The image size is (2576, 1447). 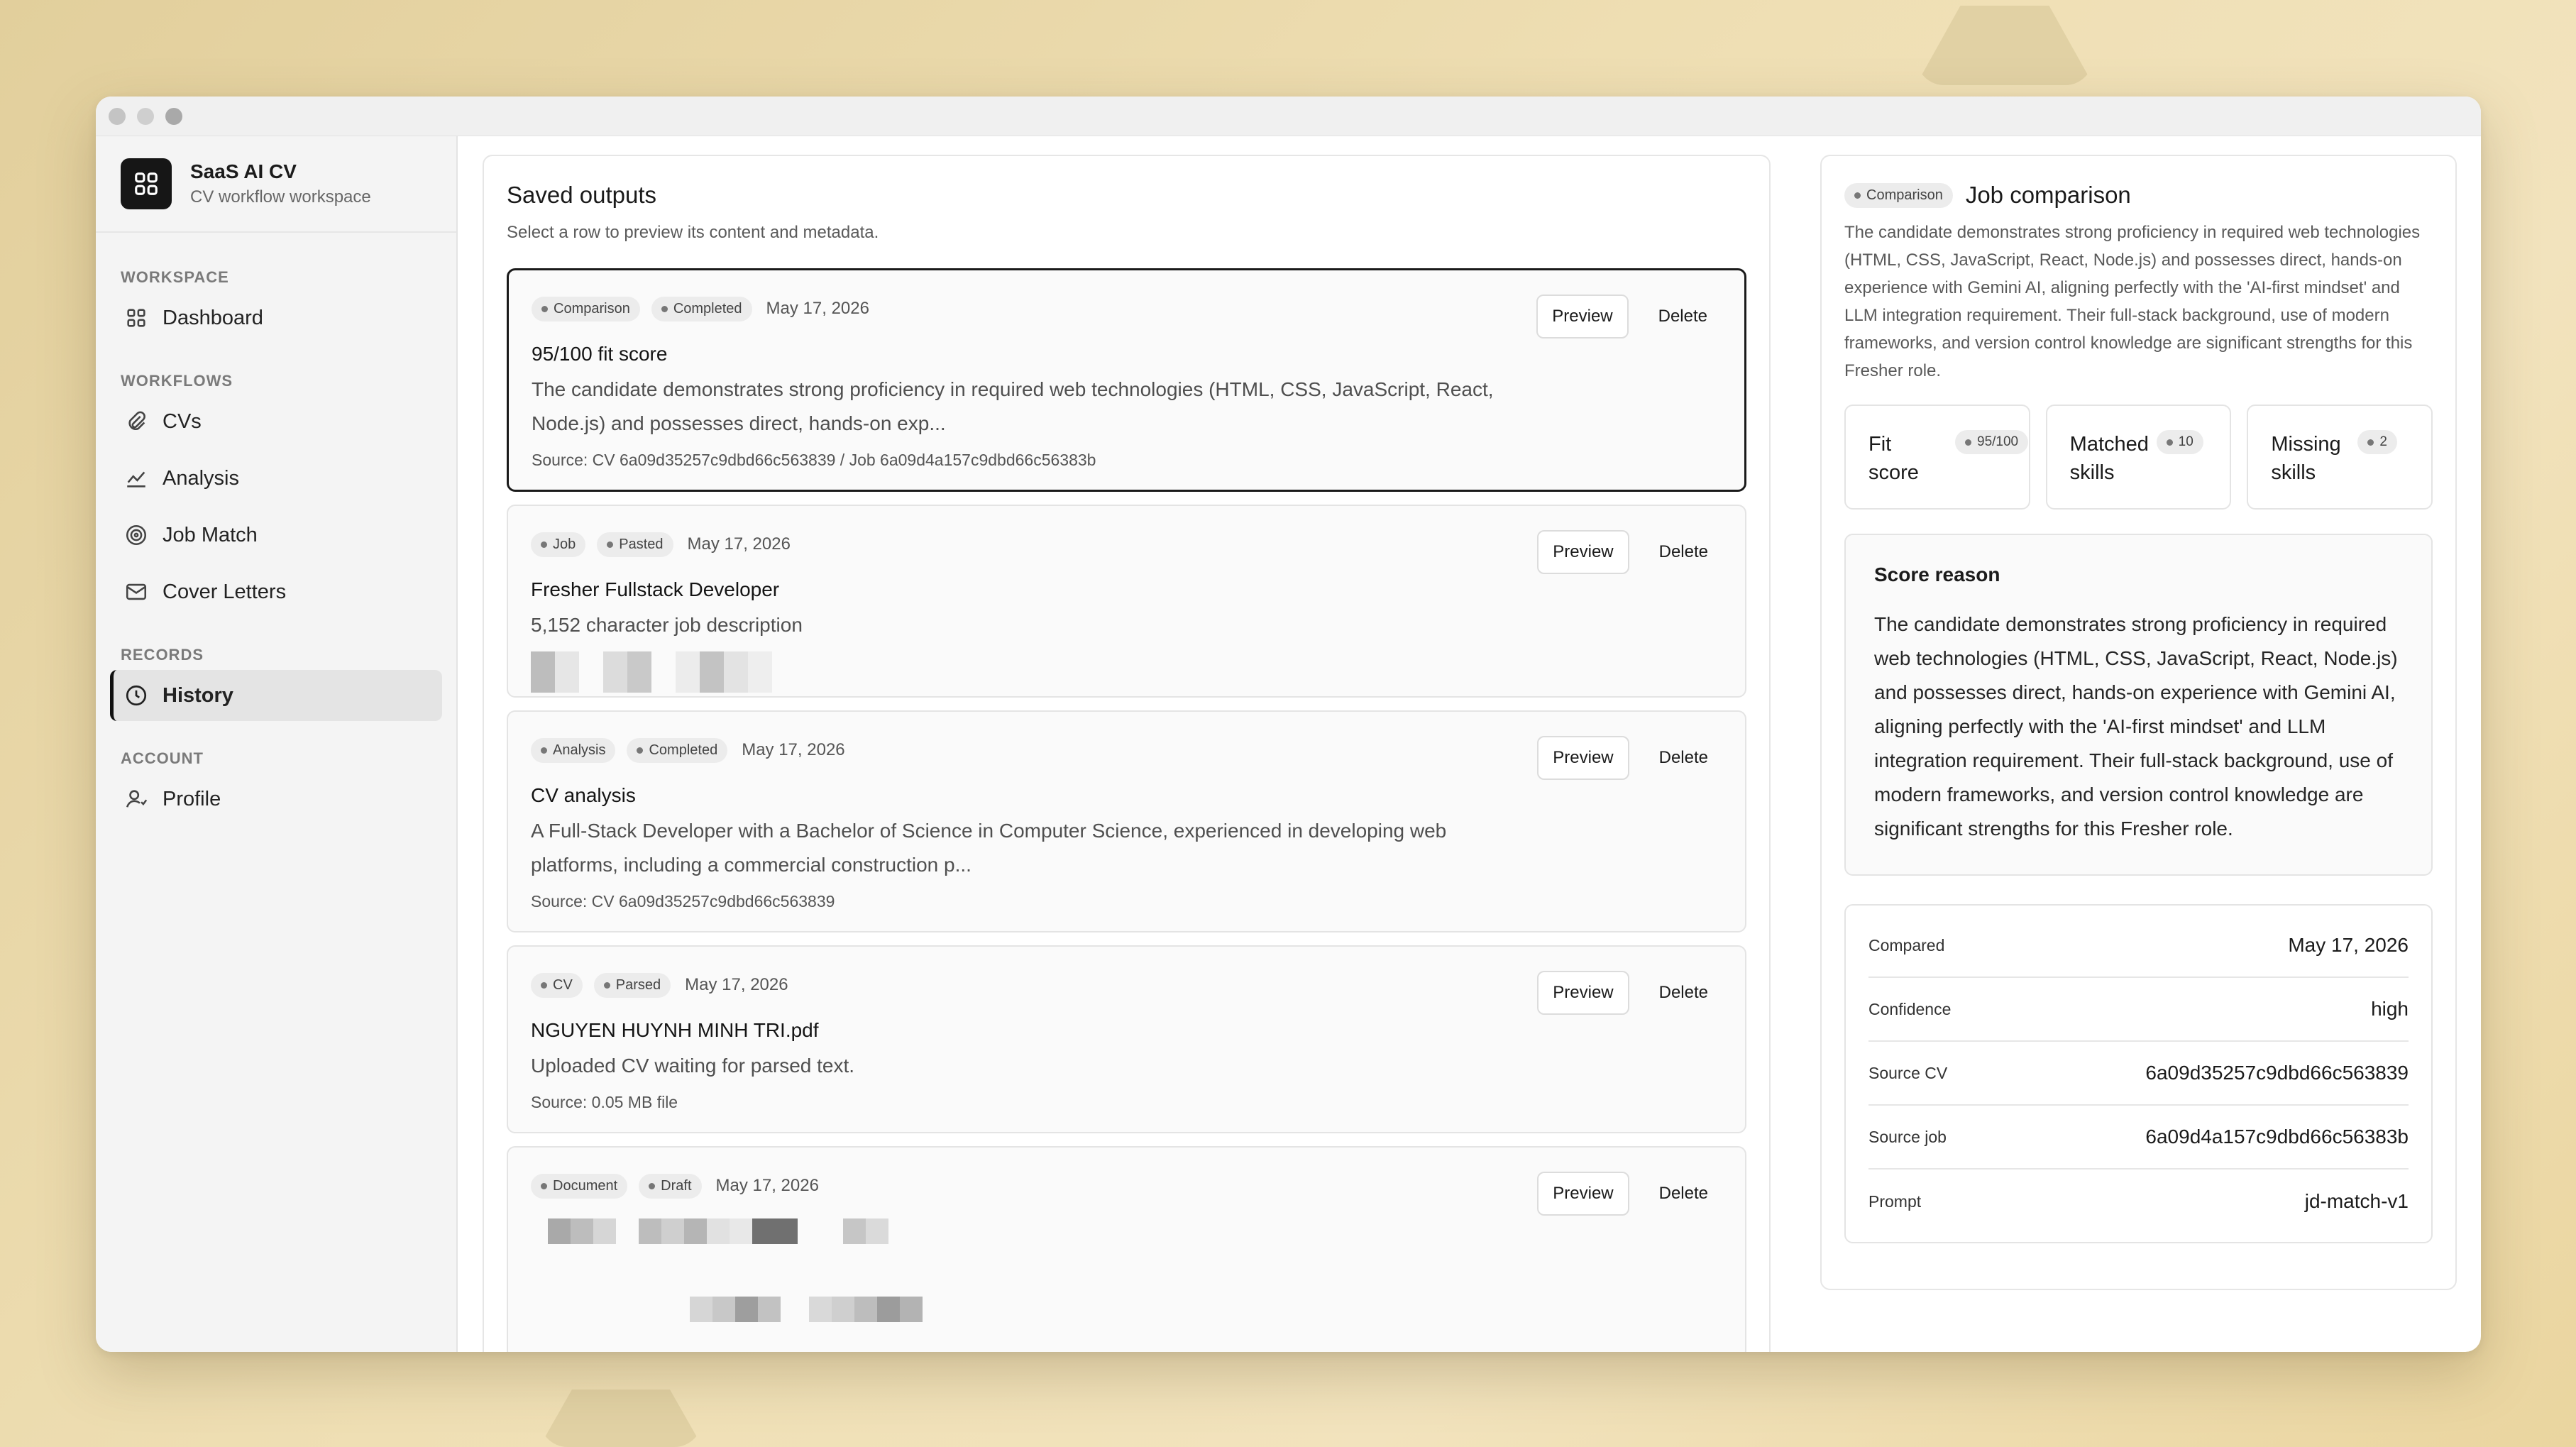 What do you see at coordinates (621, 1419) in the screenshot?
I see `background-shape-bottom` at bounding box center [621, 1419].